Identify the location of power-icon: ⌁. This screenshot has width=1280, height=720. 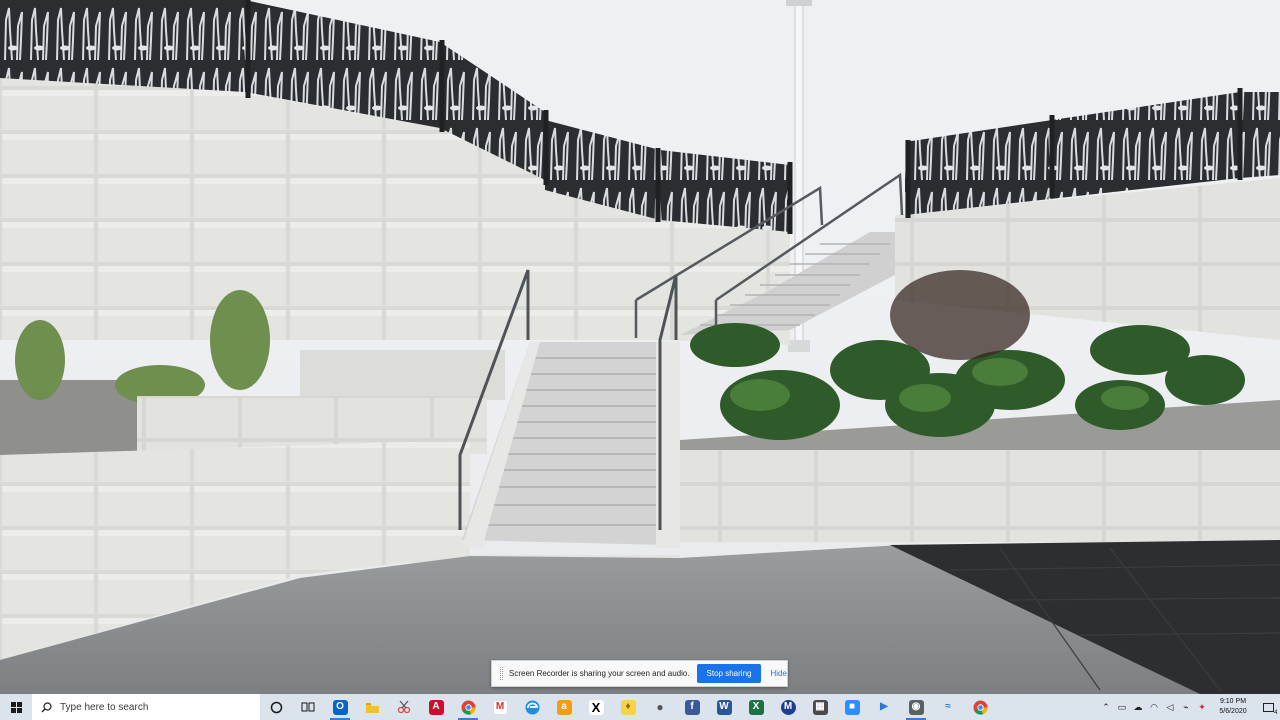
(1186, 707).